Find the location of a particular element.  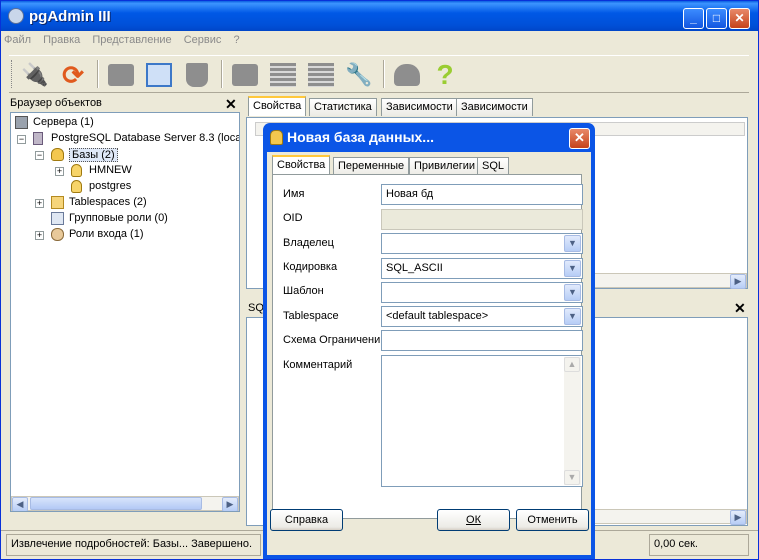

schema-restriction-field is located at coordinates (482, 340).